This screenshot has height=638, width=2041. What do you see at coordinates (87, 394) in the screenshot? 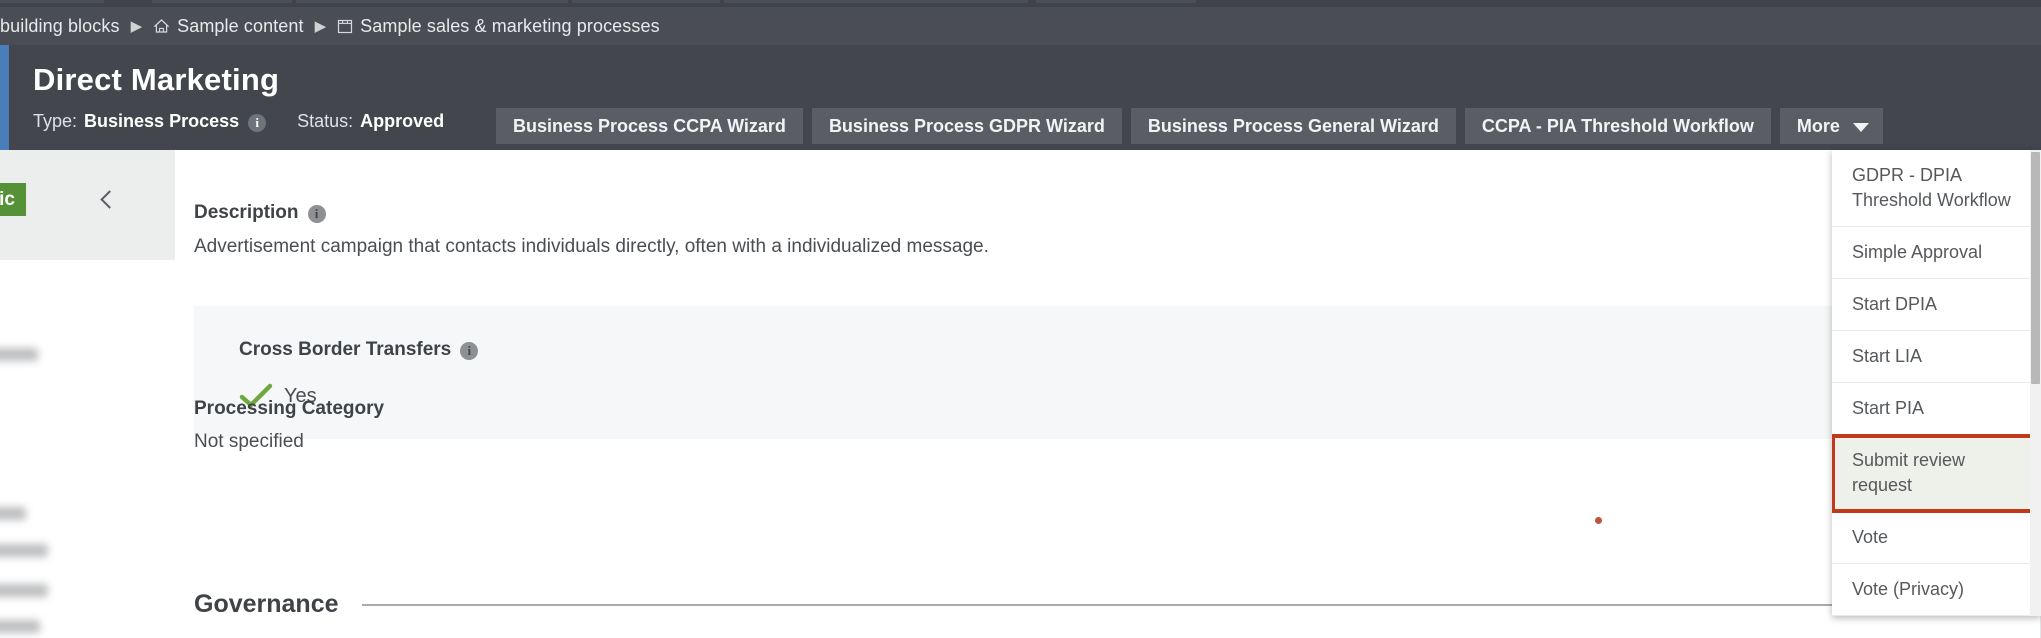
I see `left-sidebar: eristic` at bounding box center [87, 394].